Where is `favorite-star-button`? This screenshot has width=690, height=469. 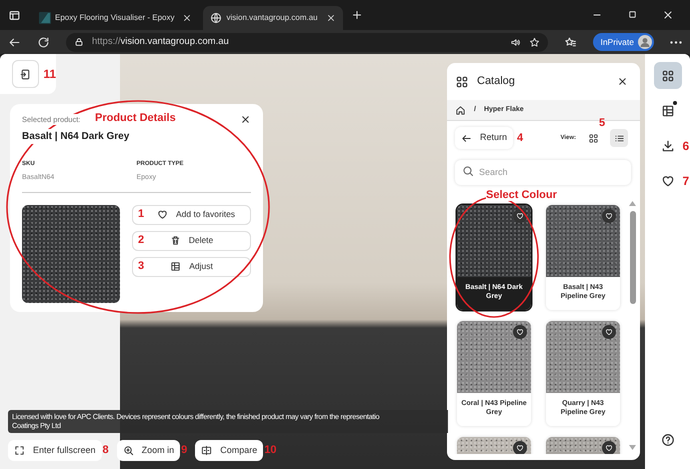
favorite-star-button is located at coordinates (534, 42).